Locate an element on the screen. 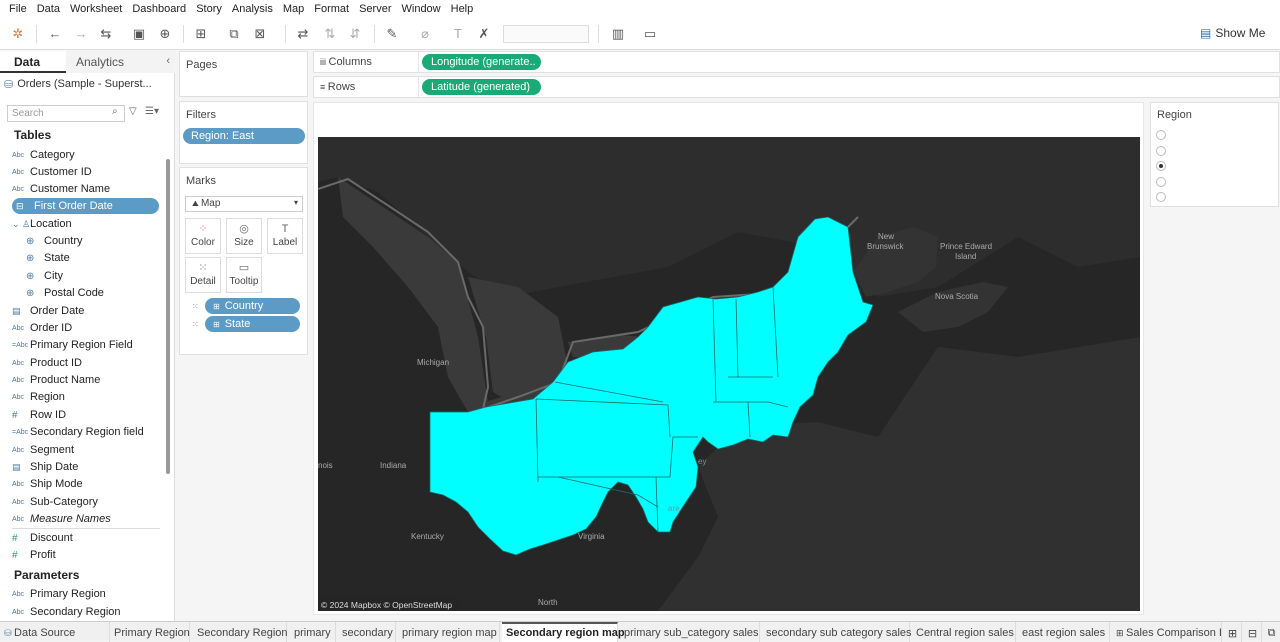 The width and height of the screenshot is (1280, 642). fix-axes-icon: ✗ is located at coordinates (484, 34).